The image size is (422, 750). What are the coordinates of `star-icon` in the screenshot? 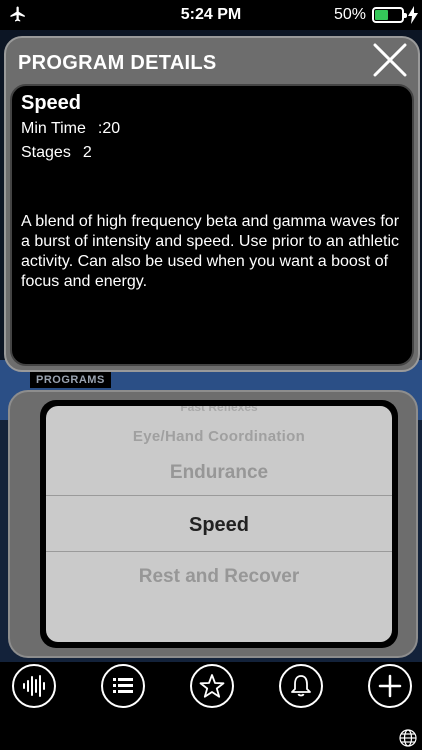 It's located at (212, 686).